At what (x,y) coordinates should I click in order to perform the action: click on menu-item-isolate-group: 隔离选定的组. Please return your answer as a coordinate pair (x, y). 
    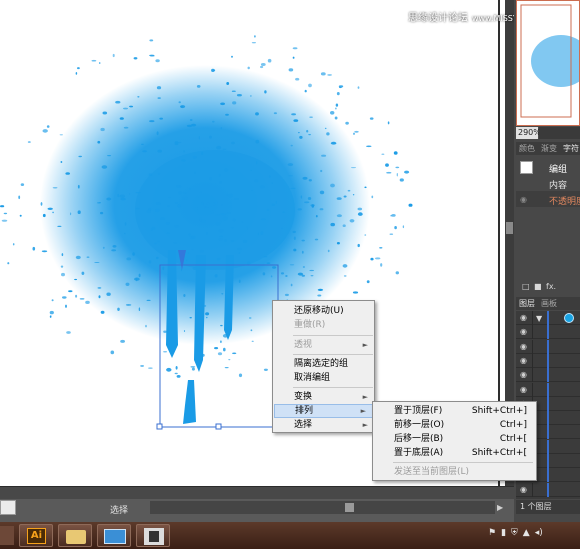
    Looking at the image, I should click on (323, 364).